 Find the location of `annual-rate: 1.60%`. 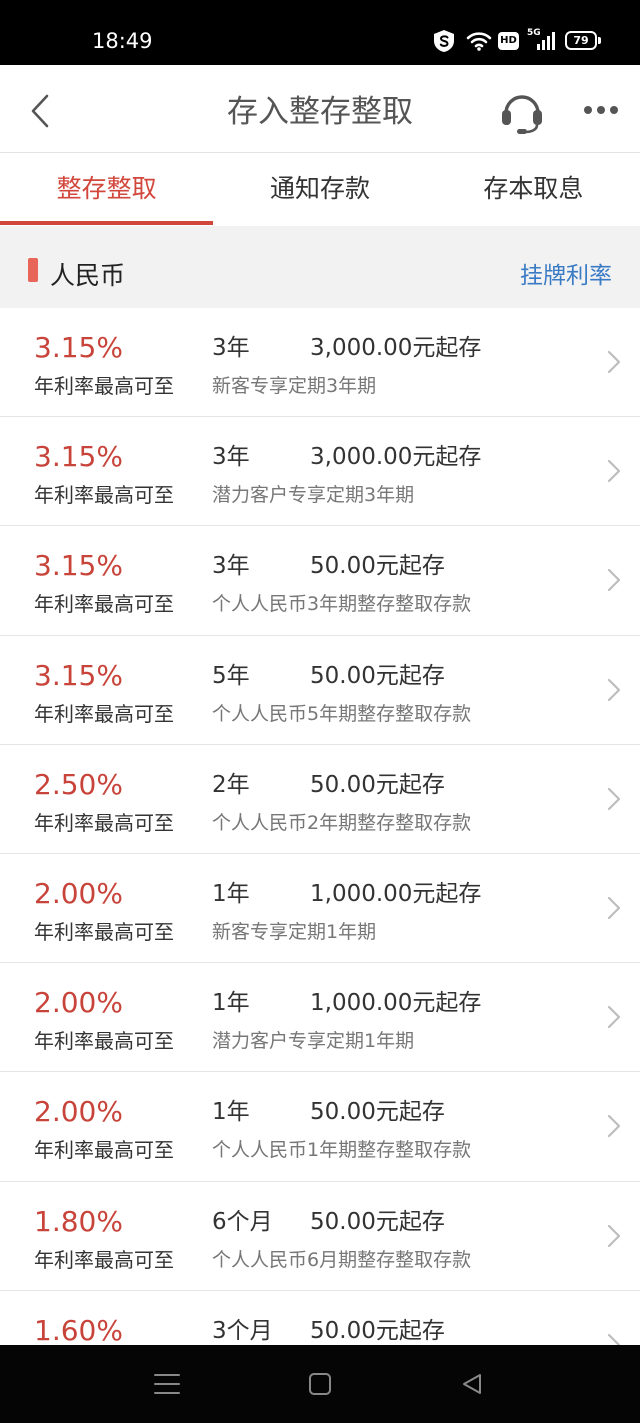

annual-rate: 1.60% is located at coordinates (78, 1329).